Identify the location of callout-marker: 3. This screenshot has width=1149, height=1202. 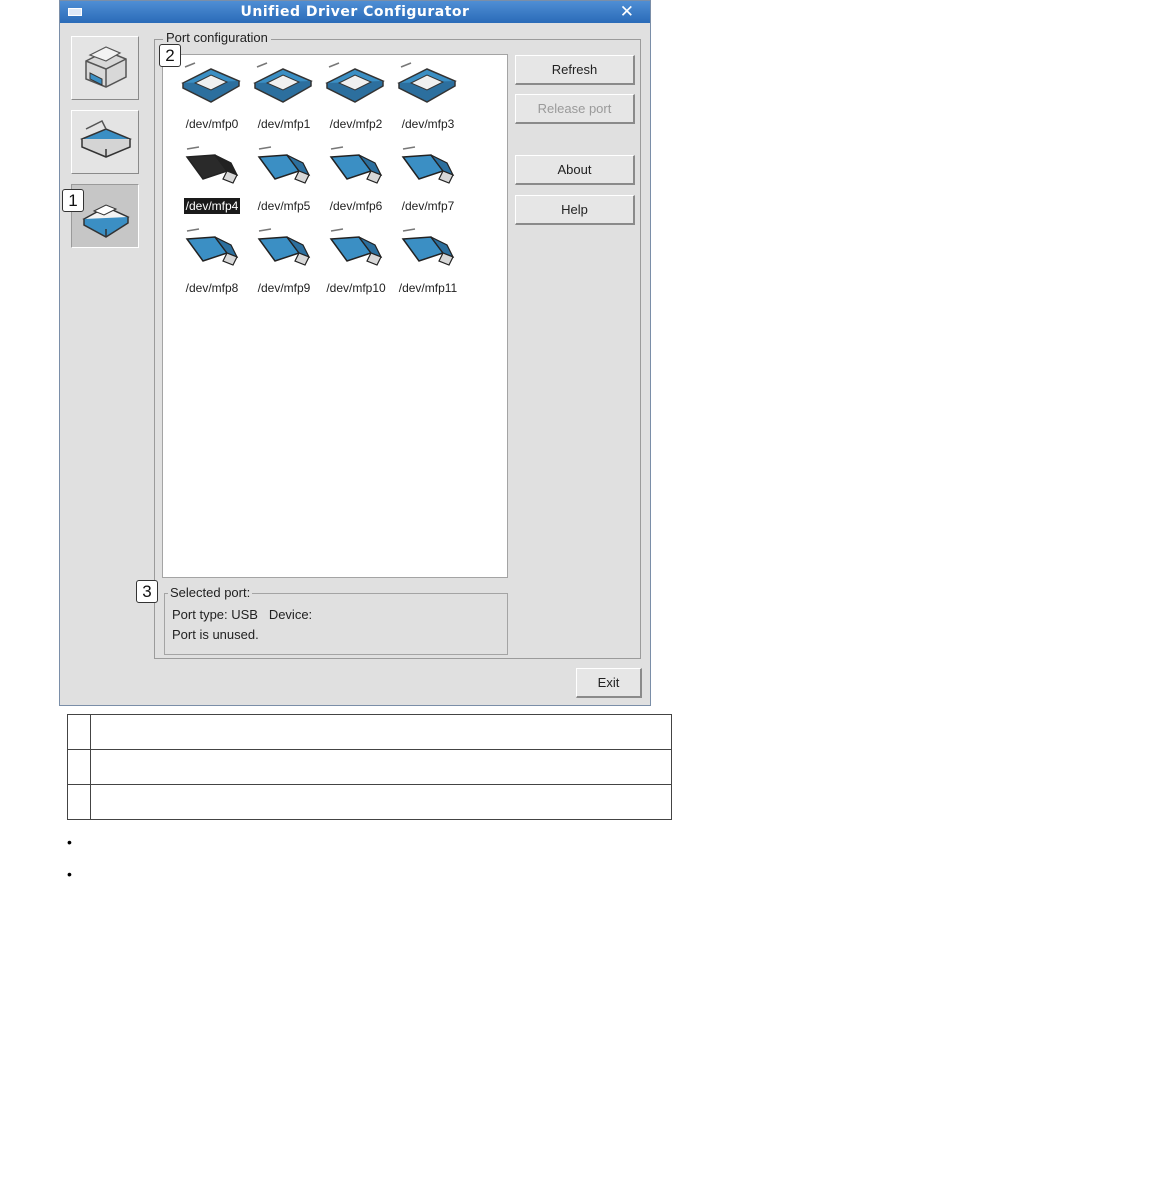
(147, 591).